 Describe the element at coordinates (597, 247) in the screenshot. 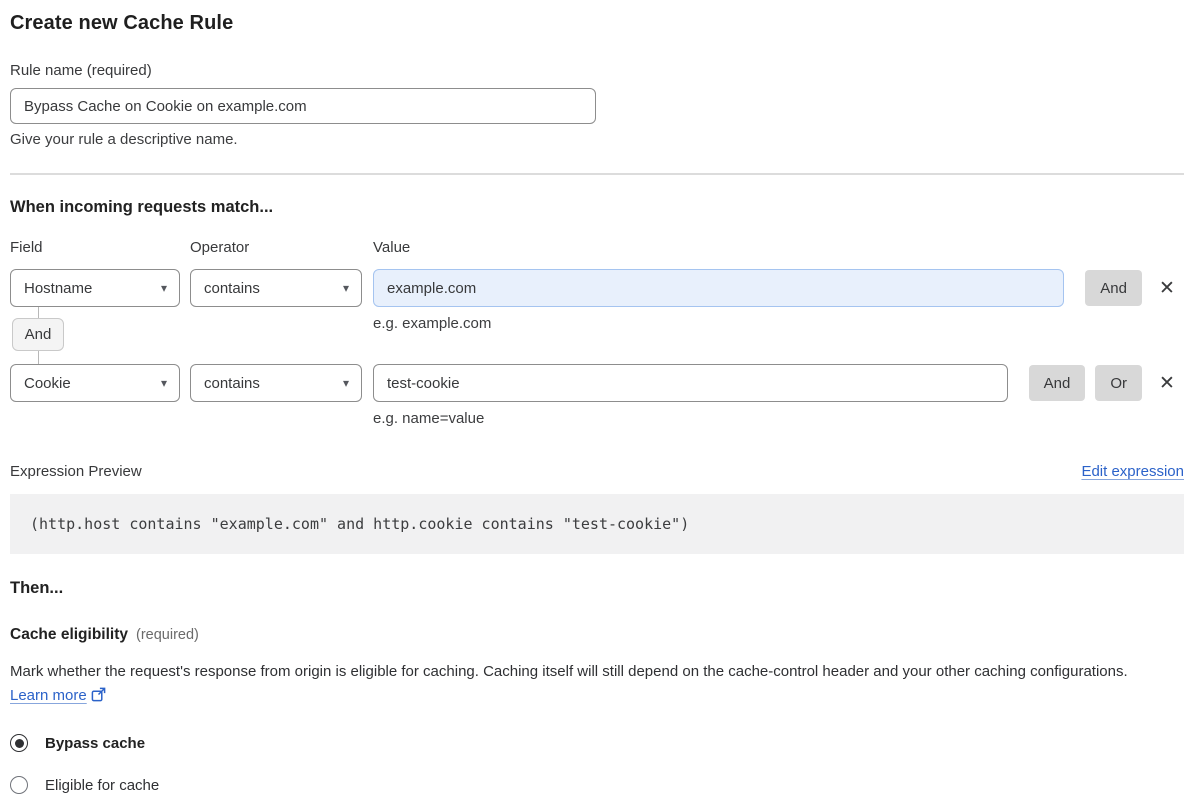

I see `match-column-labels: Field Operator Value` at that location.